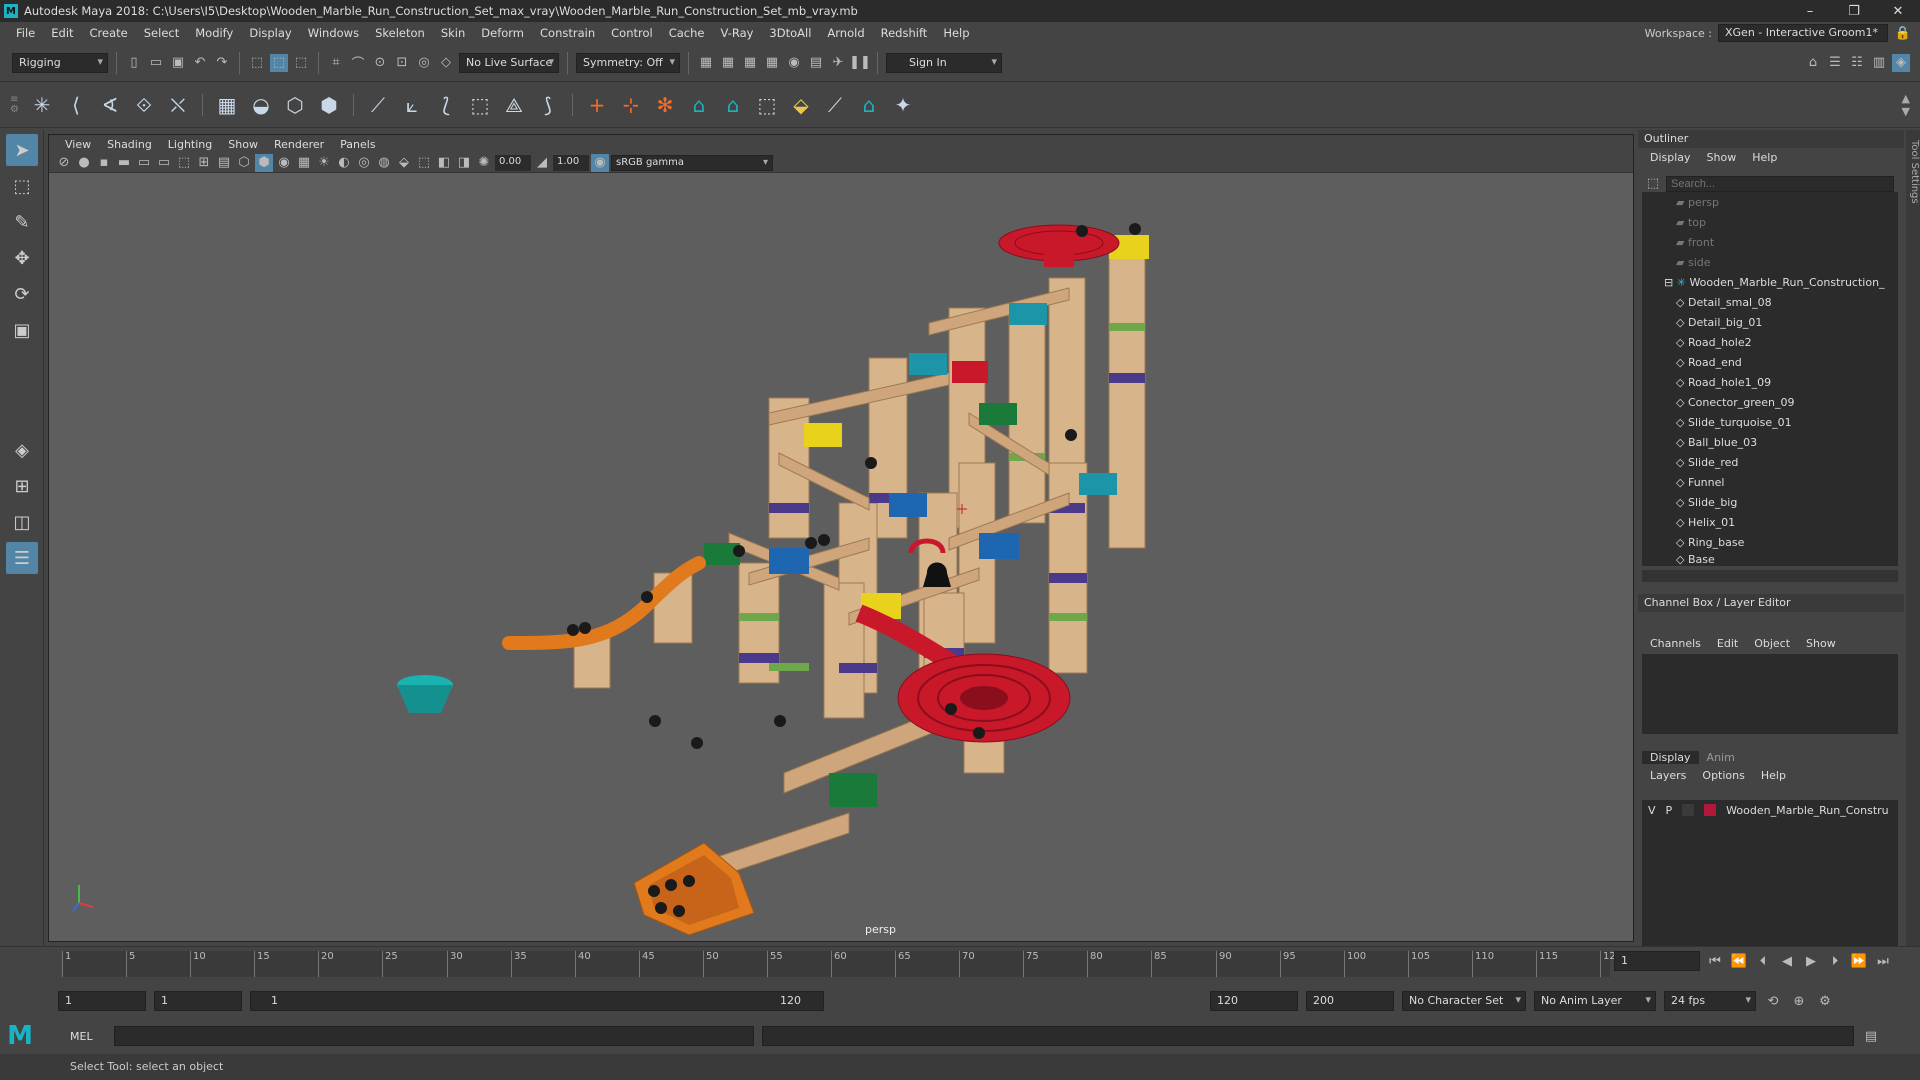  I want to click on skin-weights-icon: ⟀, so click(412, 105).